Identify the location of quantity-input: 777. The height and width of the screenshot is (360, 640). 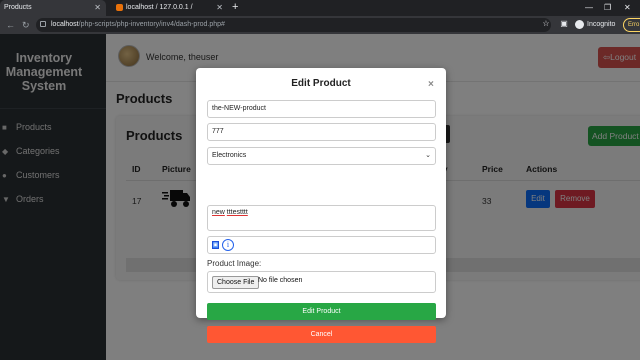
(321, 132).